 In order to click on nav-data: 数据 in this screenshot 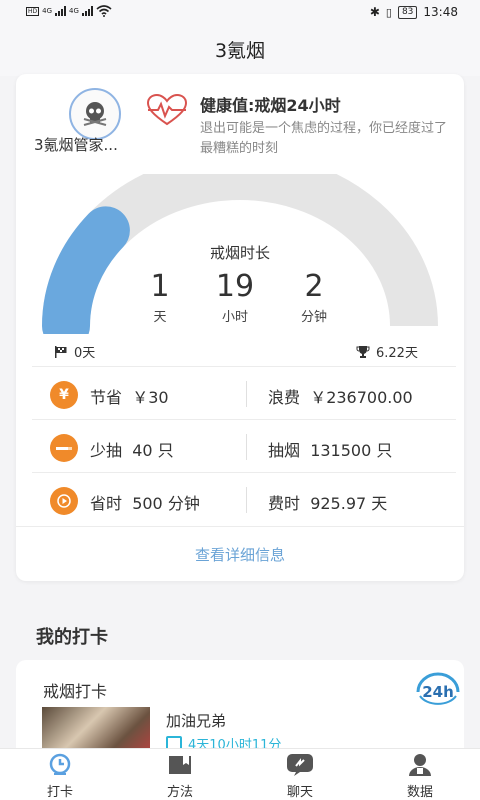, I will do `click(420, 774)`.